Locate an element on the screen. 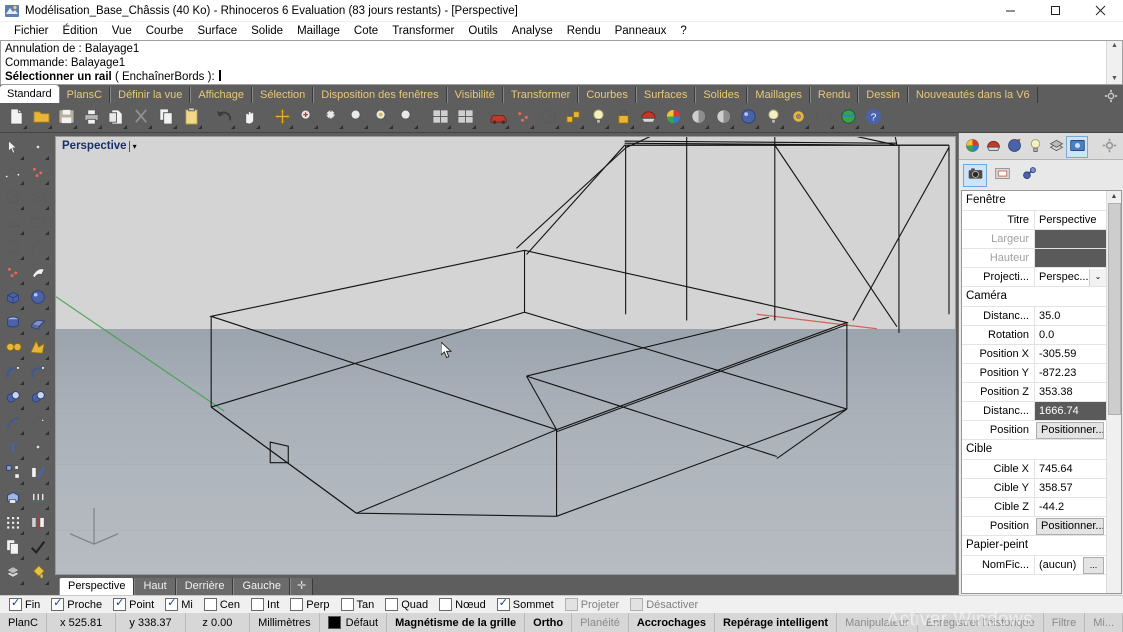  viewport-4-button is located at coordinates (440, 118).